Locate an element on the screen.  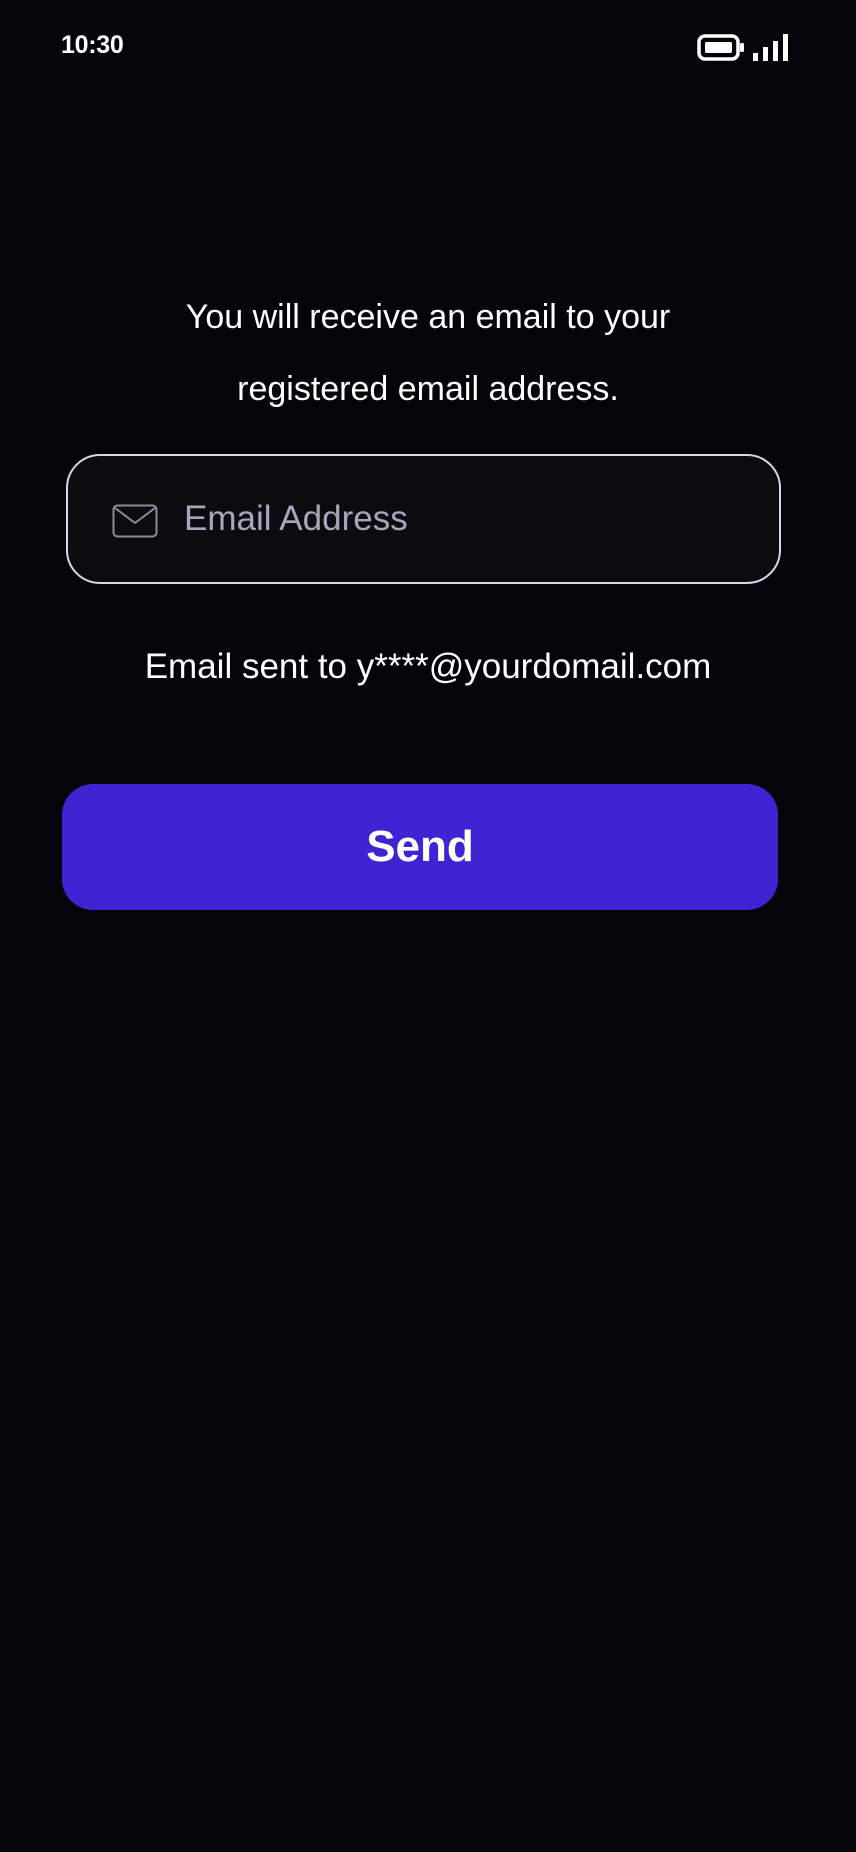
email-field is located at coordinates (423, 519).